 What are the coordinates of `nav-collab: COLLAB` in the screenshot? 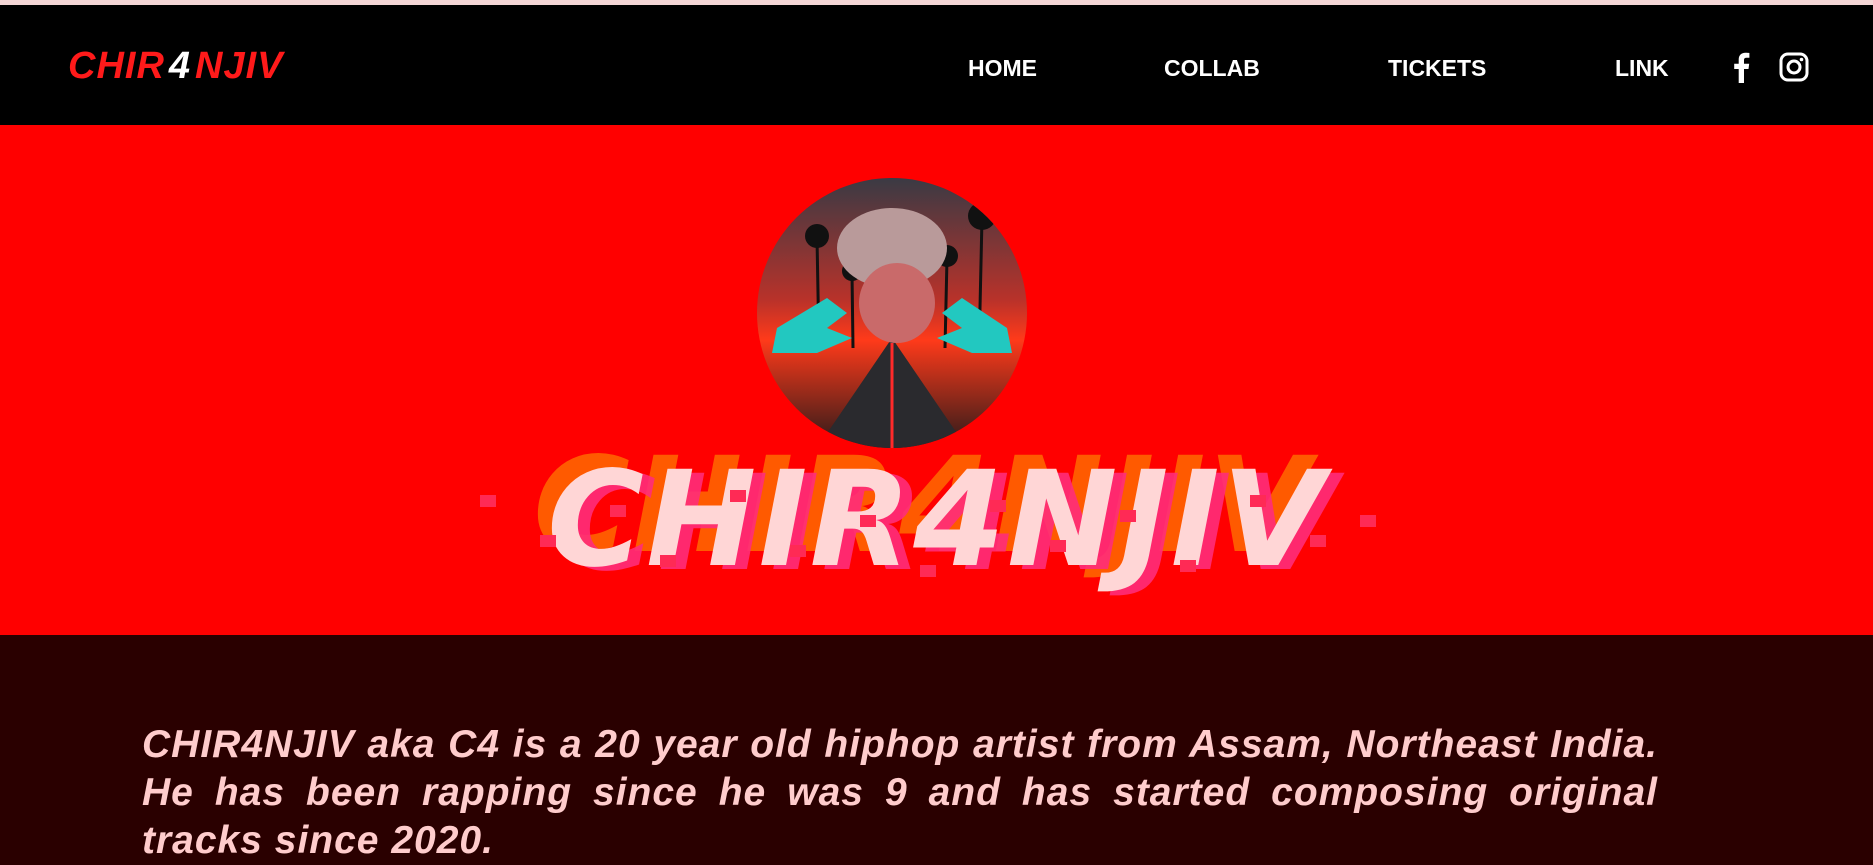 It's located at (1212, 68).